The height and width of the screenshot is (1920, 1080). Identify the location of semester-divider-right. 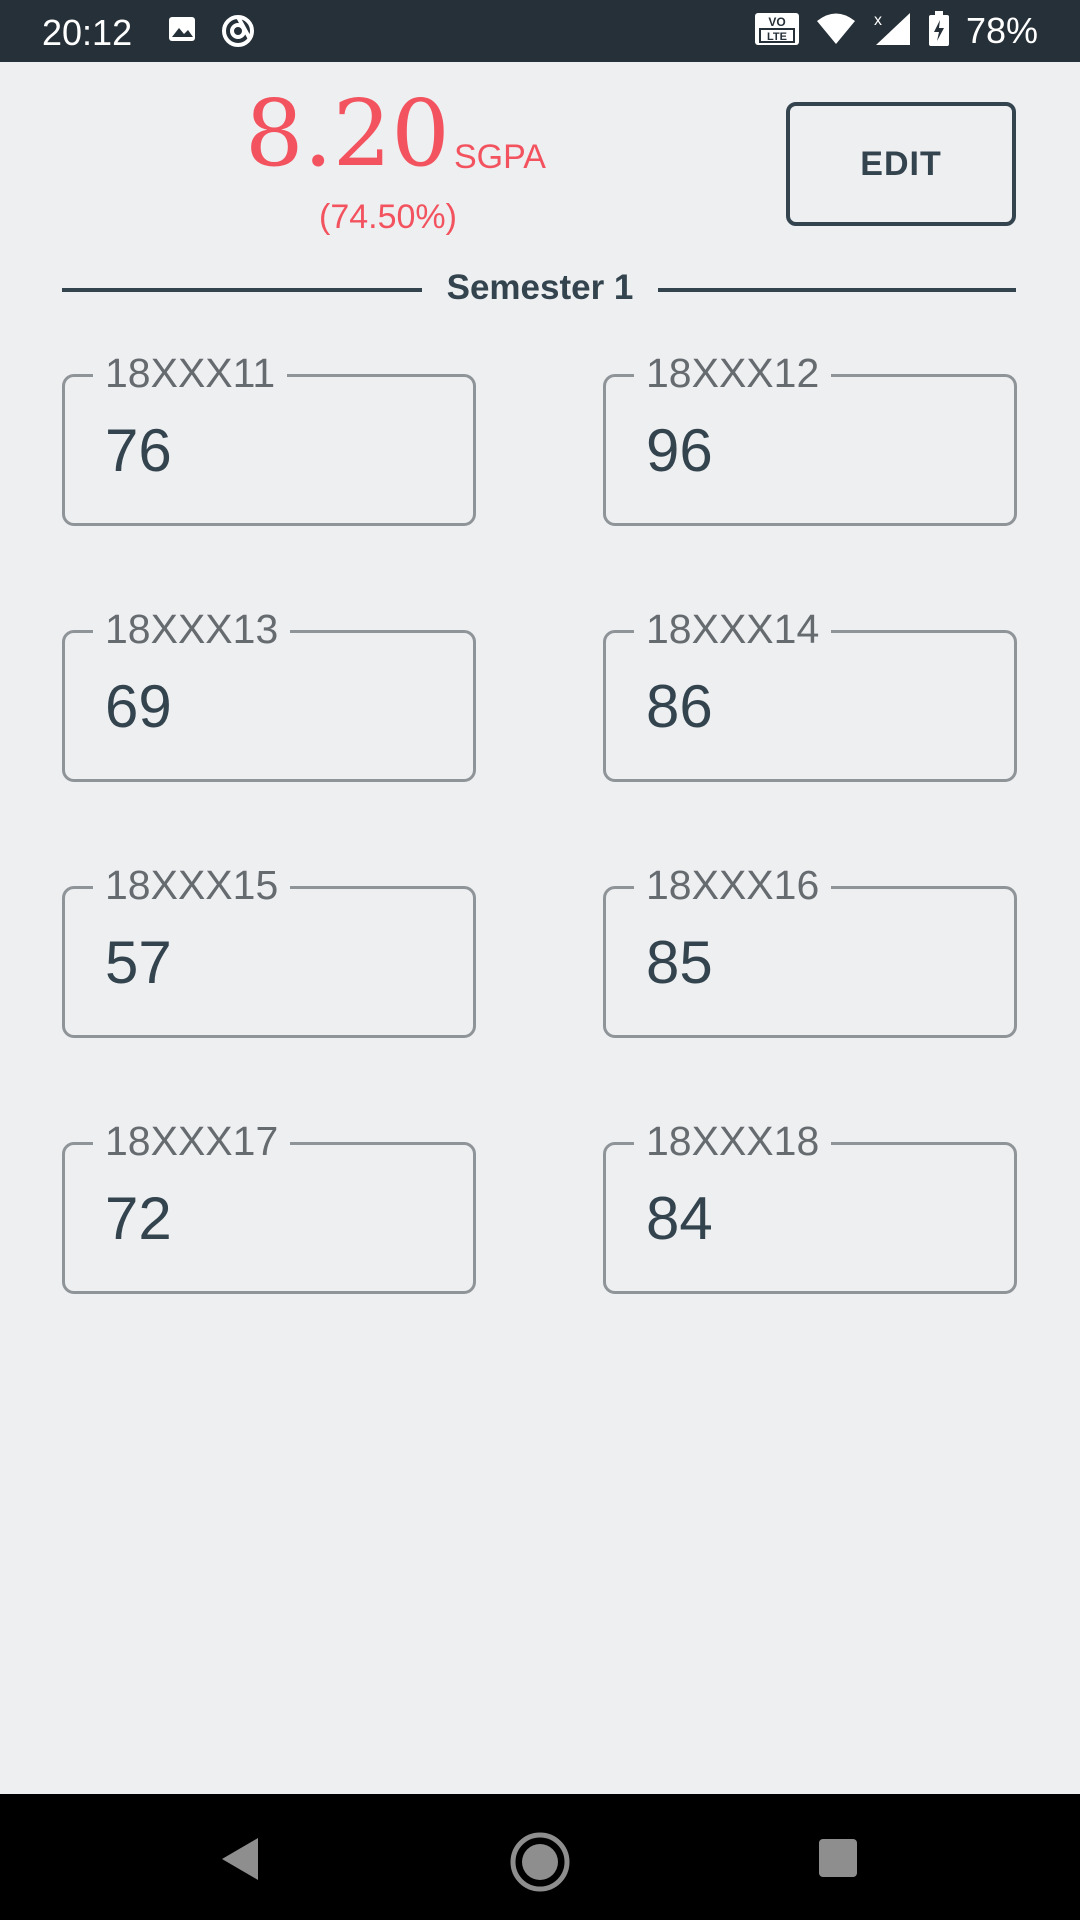
(837, 290).